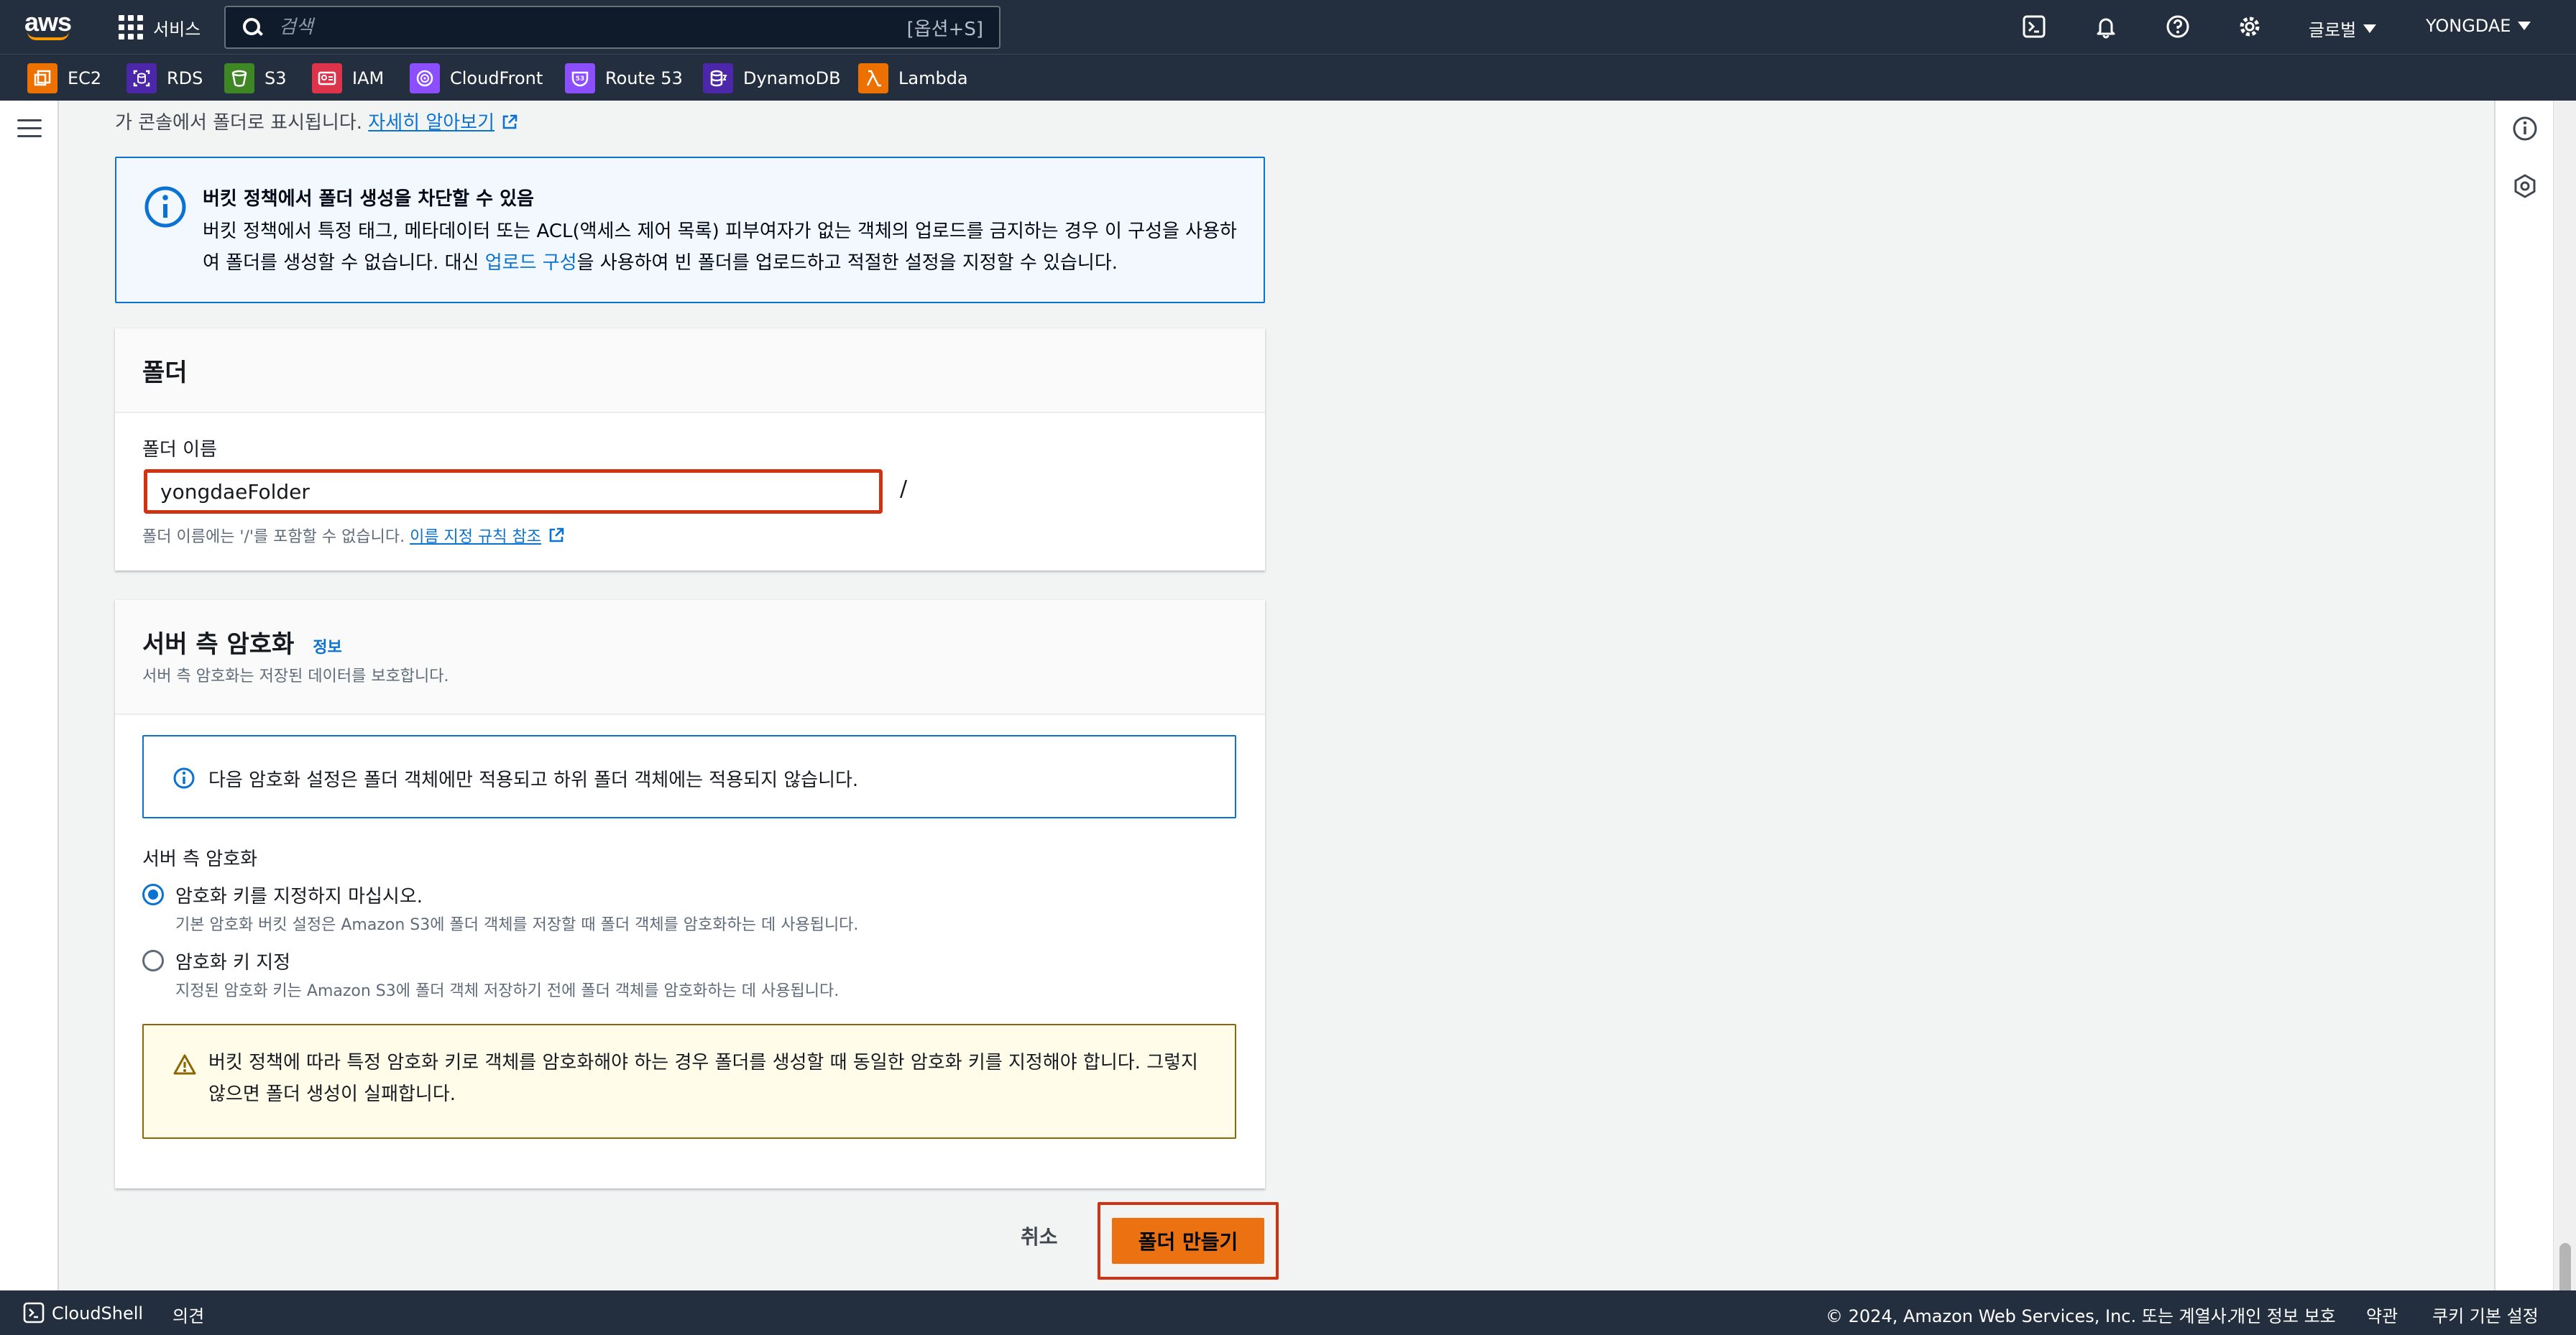 This screenshot has width=2576, height=1335. I want to click on favorite-dynamodb: DynamoDB, so click(772, 78).